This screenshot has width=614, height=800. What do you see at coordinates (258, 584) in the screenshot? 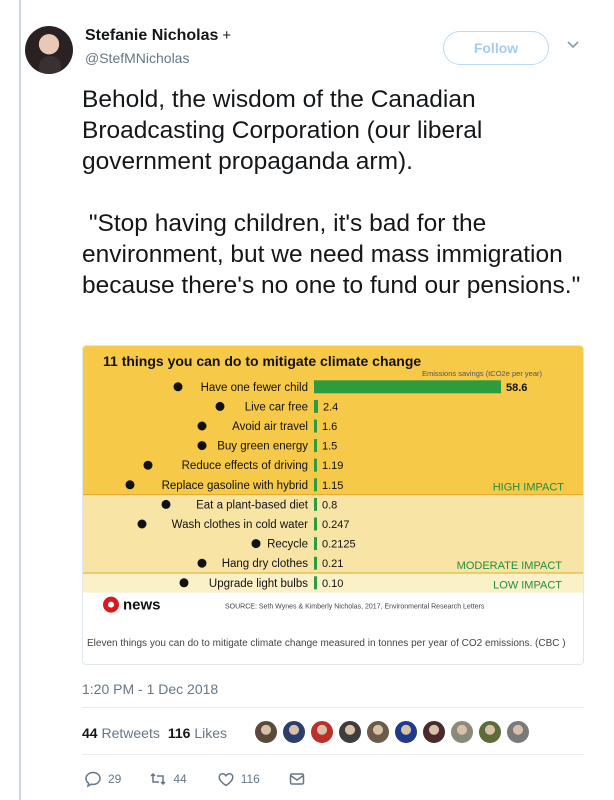
I see `category-label: Upgrade light bulbs` at bounding box center [258, 584].